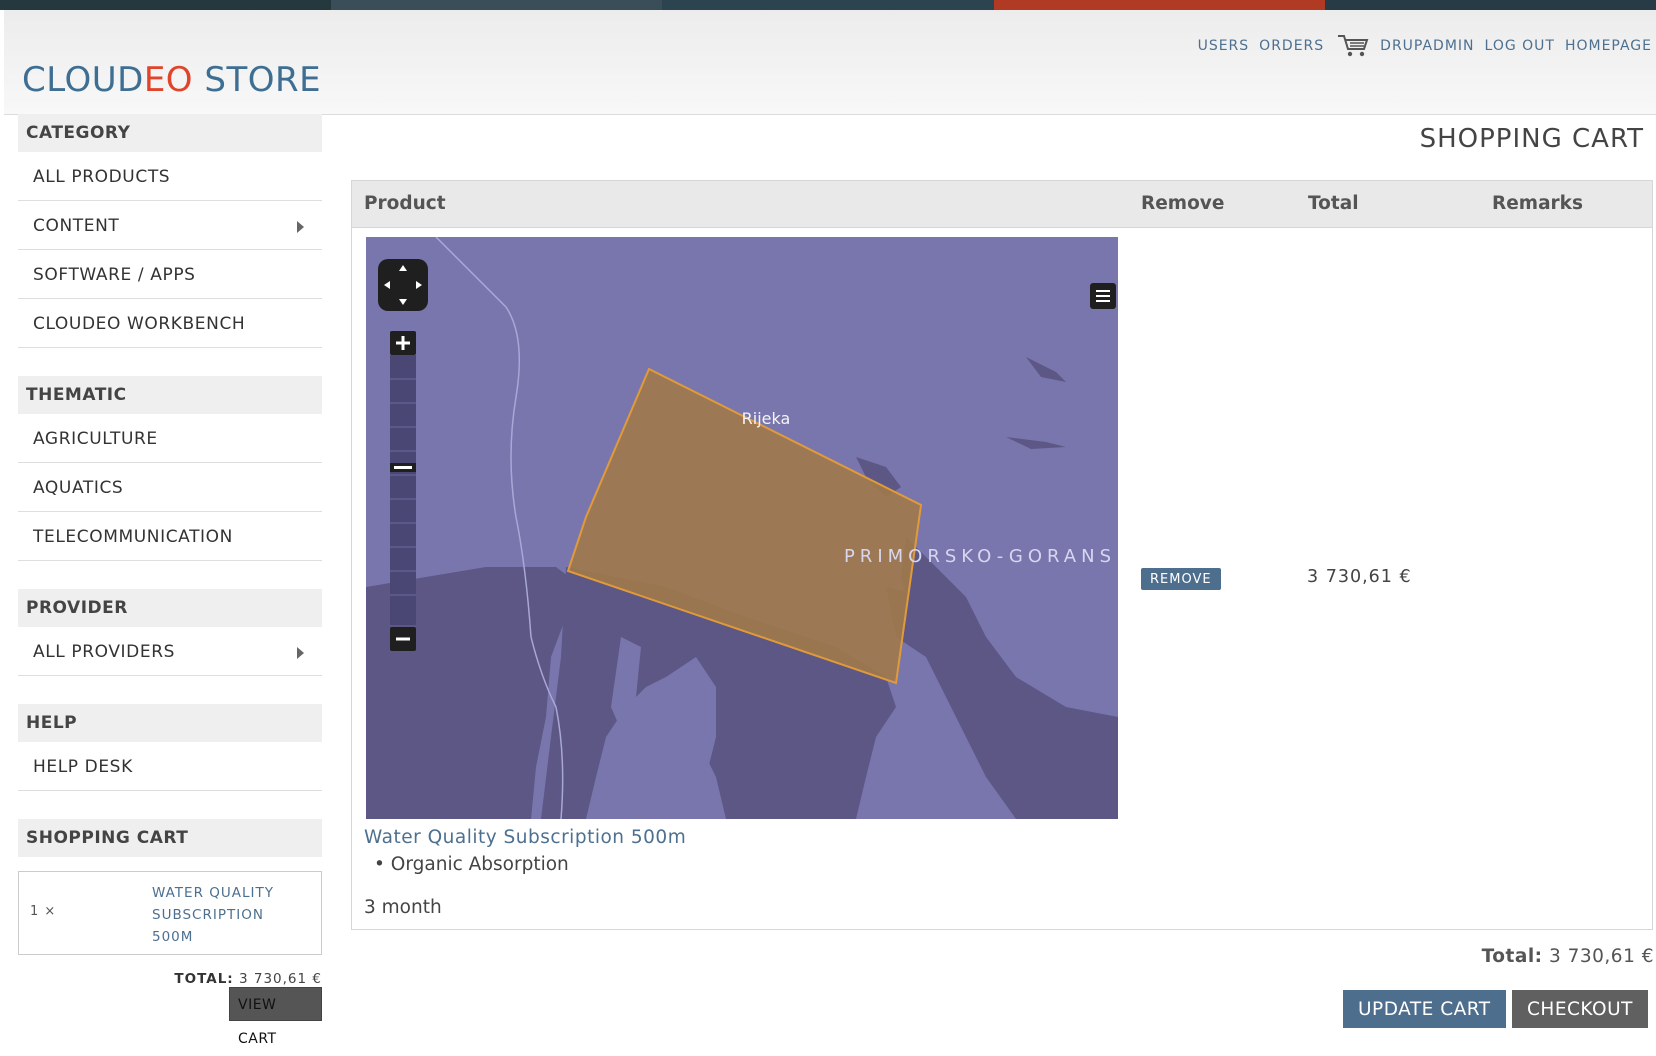 This screenshot has width=1656, height=1056. Describe the element at coordinates (1224, 46) in the screenshot. I see `nav-users: USERS` at that location.